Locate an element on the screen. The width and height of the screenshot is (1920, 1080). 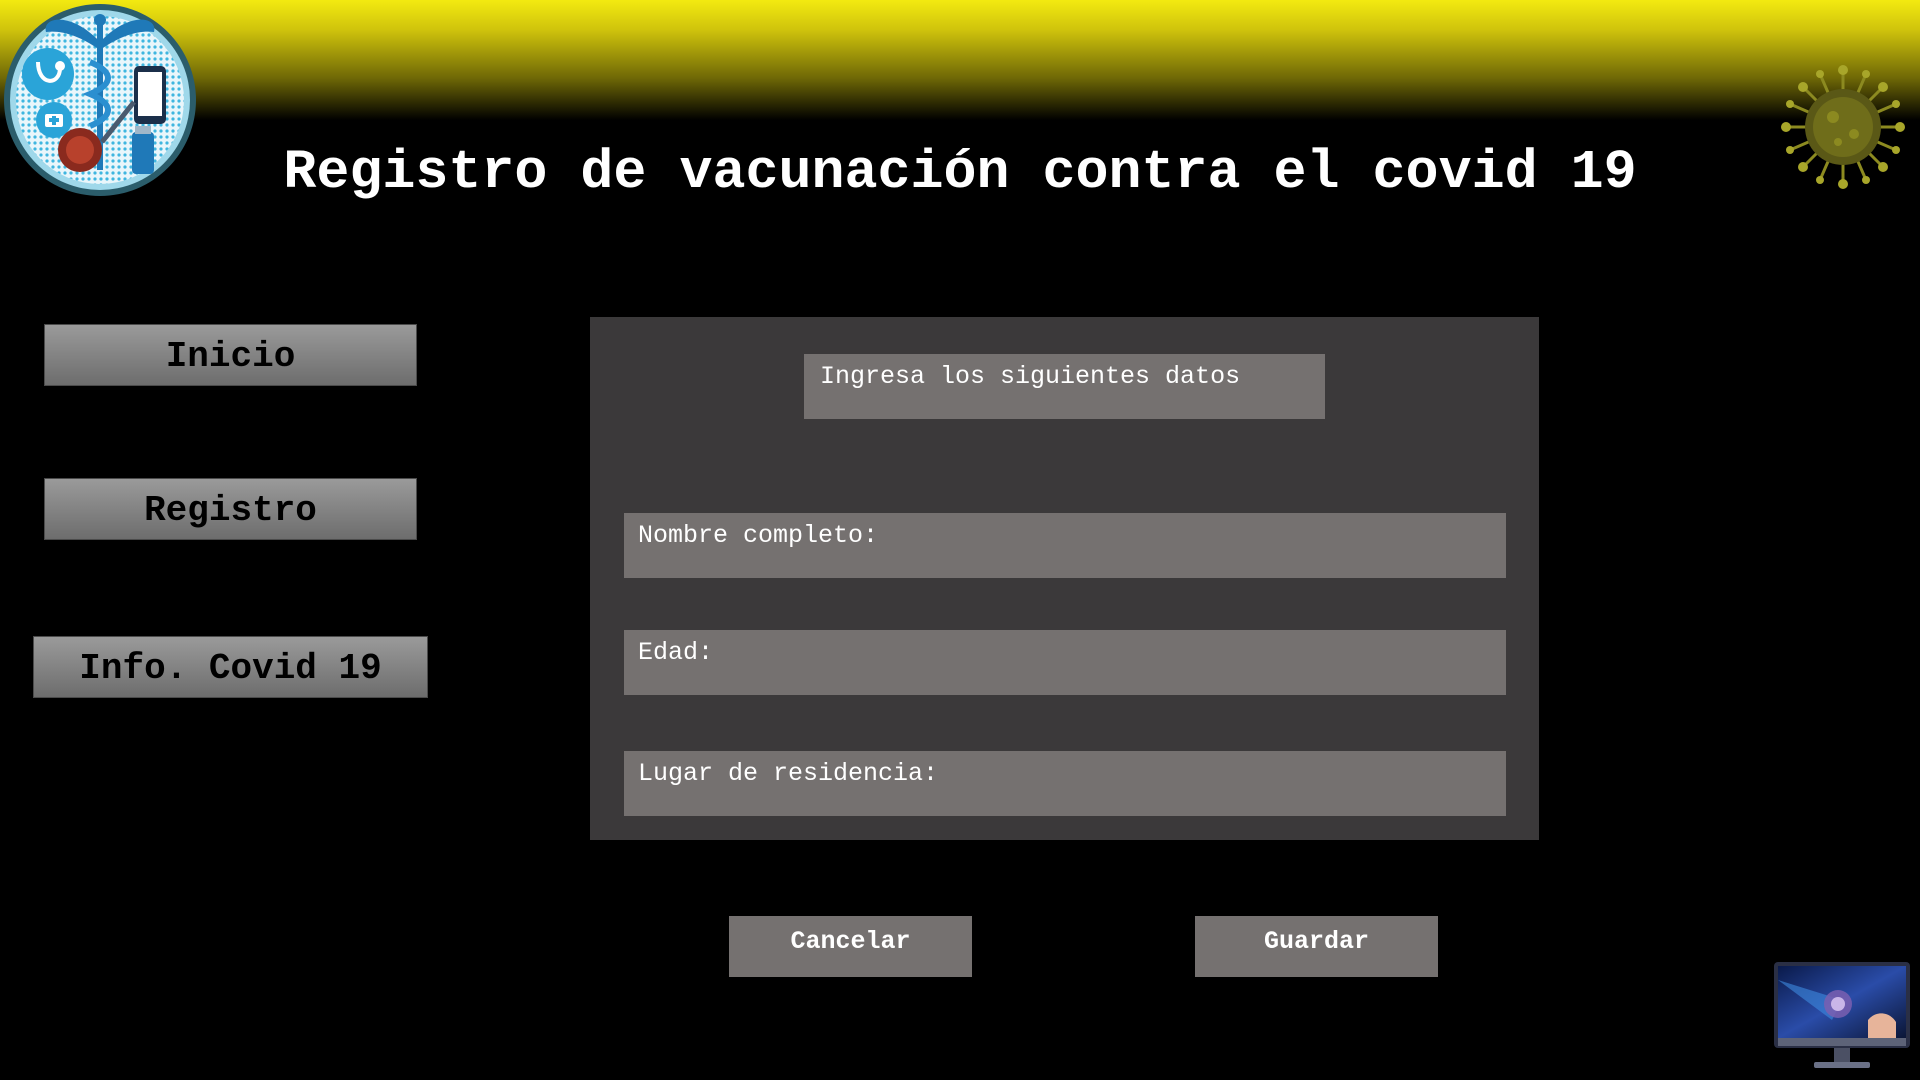
form-heading: Ingresa los siguientes datos is located at coordinates (1064, 386).